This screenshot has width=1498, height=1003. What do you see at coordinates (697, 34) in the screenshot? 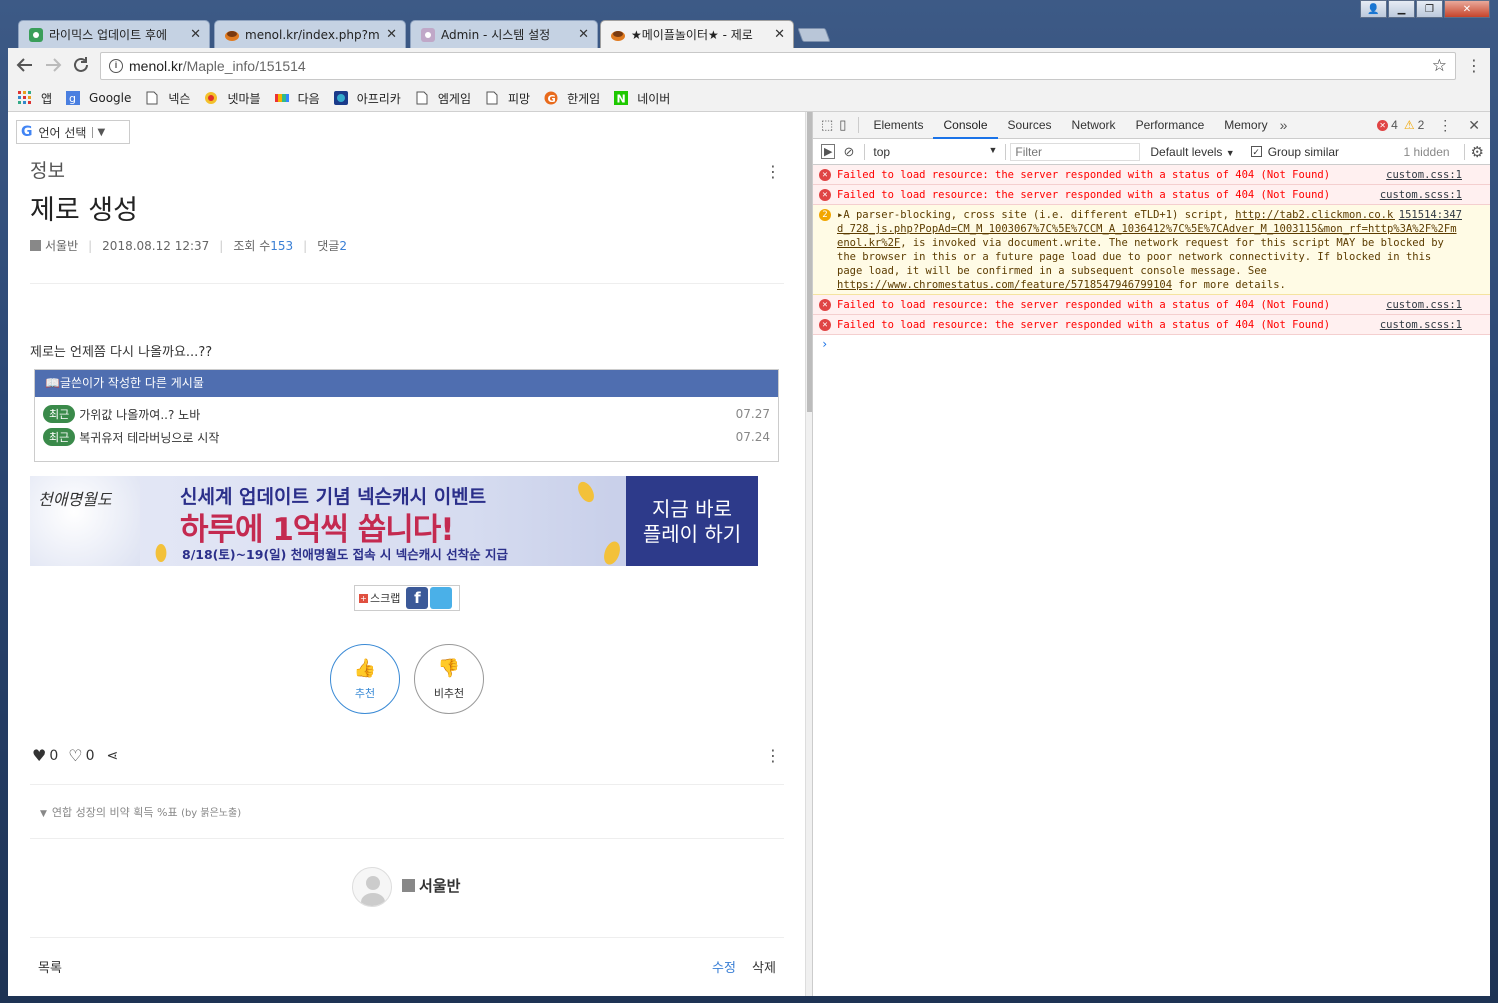
I see `browser-tab-active: ★메이플놀이터★ - 제로 ✕` at bounding box center [697, 34].